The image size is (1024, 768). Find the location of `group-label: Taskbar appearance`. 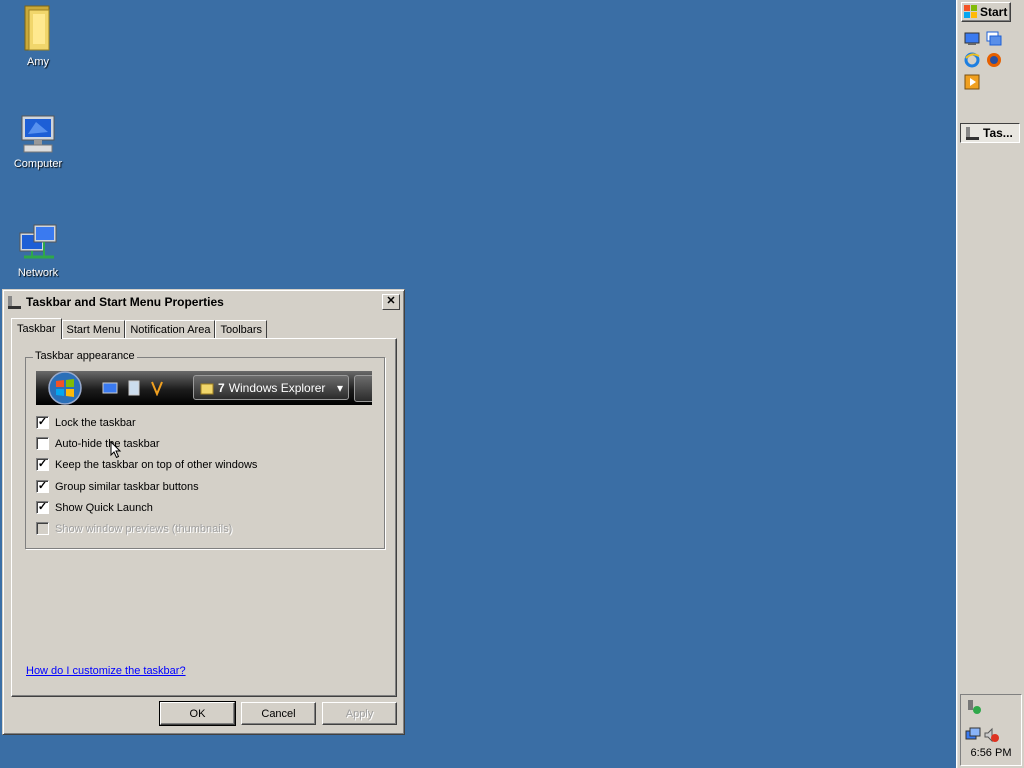

group-label: Taskbar appearance is located at coordinates (85, 356).